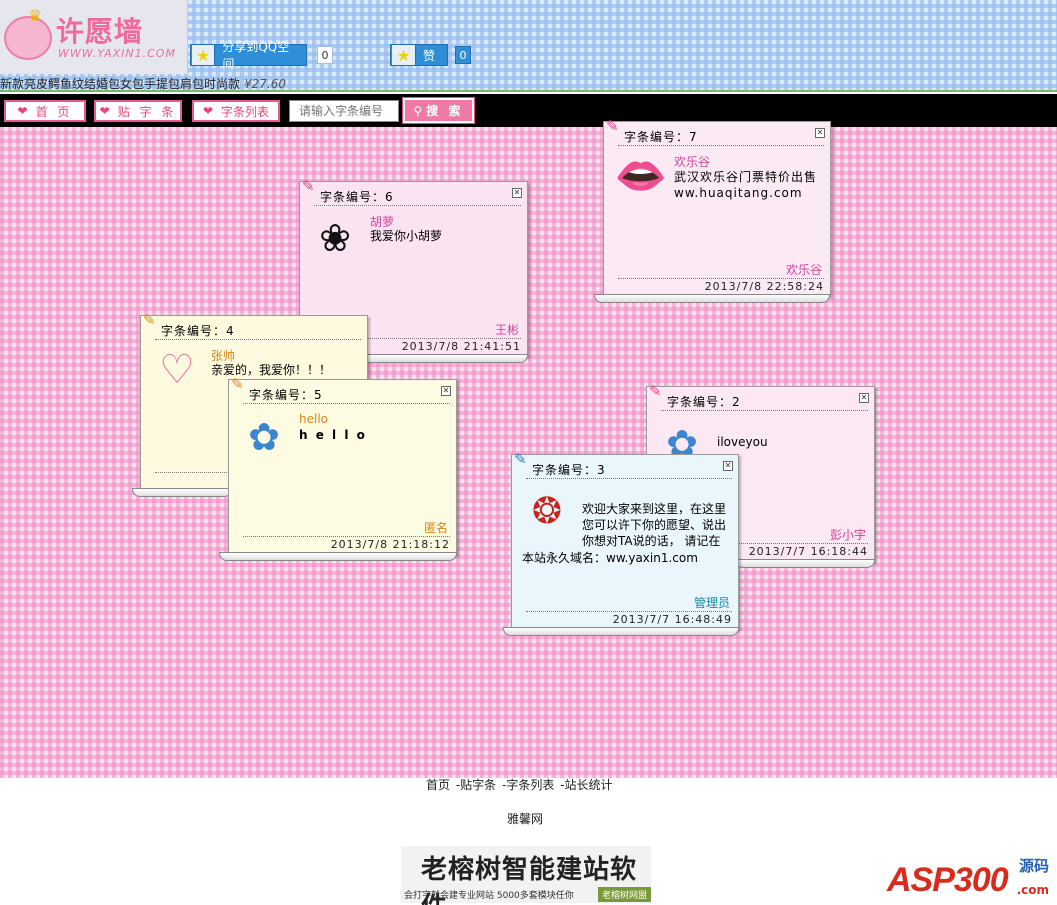  Describe the element at coordinates (406, 236) in the screenshot. I see `note-message: 我爱你小胡萝` at that location.